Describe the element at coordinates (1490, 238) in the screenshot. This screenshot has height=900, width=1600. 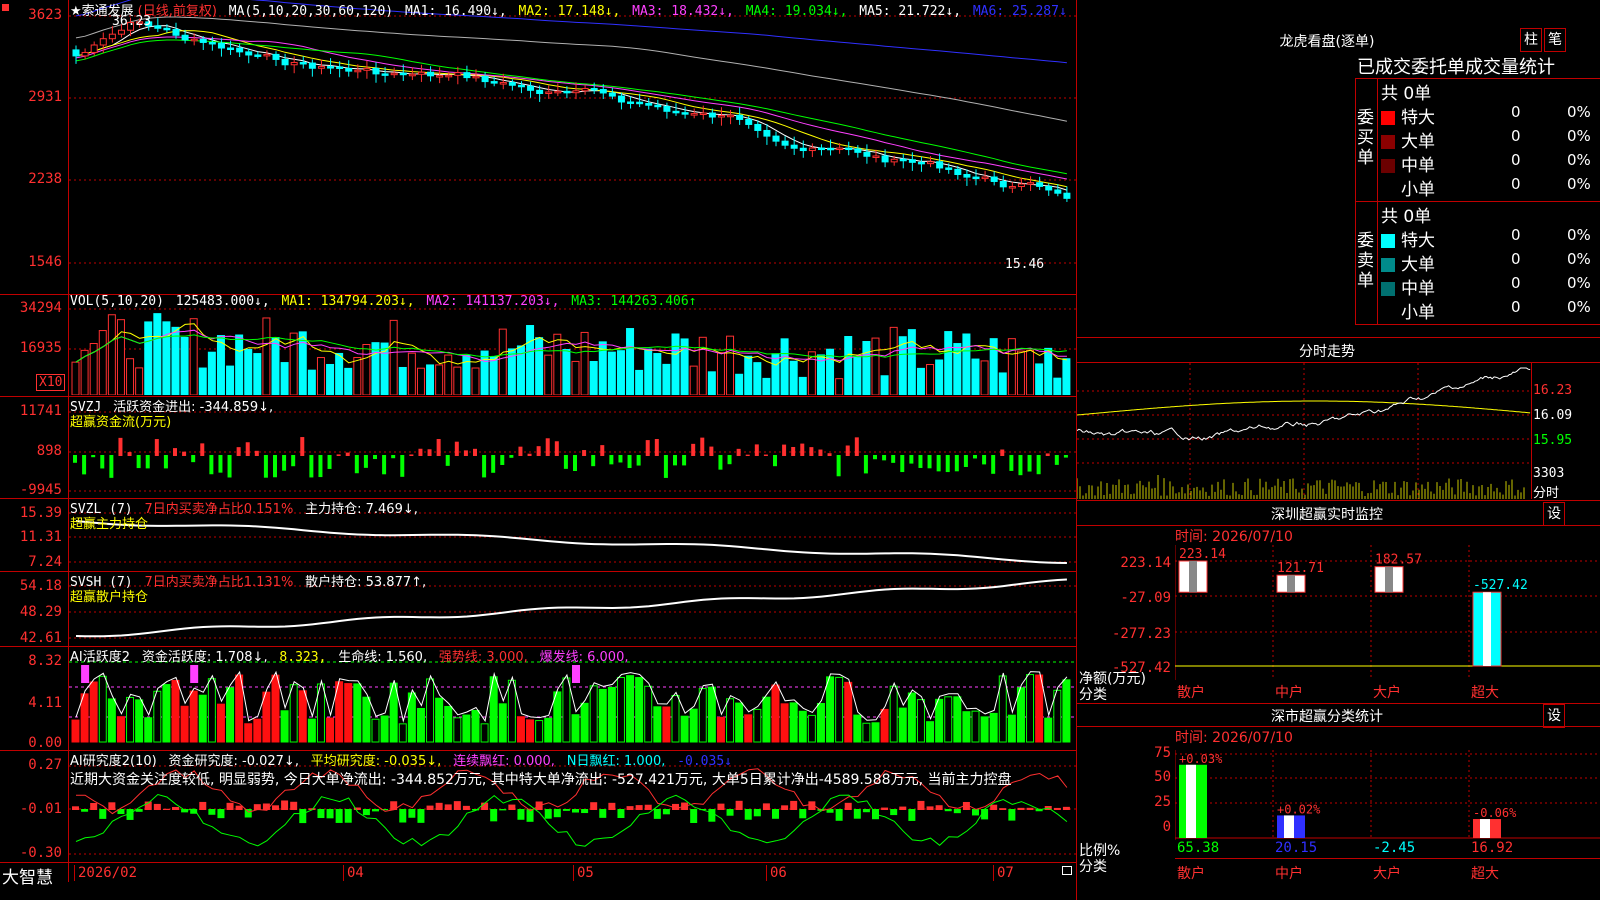
I see `sell-row-huge: 特大 0 0%` at that location.